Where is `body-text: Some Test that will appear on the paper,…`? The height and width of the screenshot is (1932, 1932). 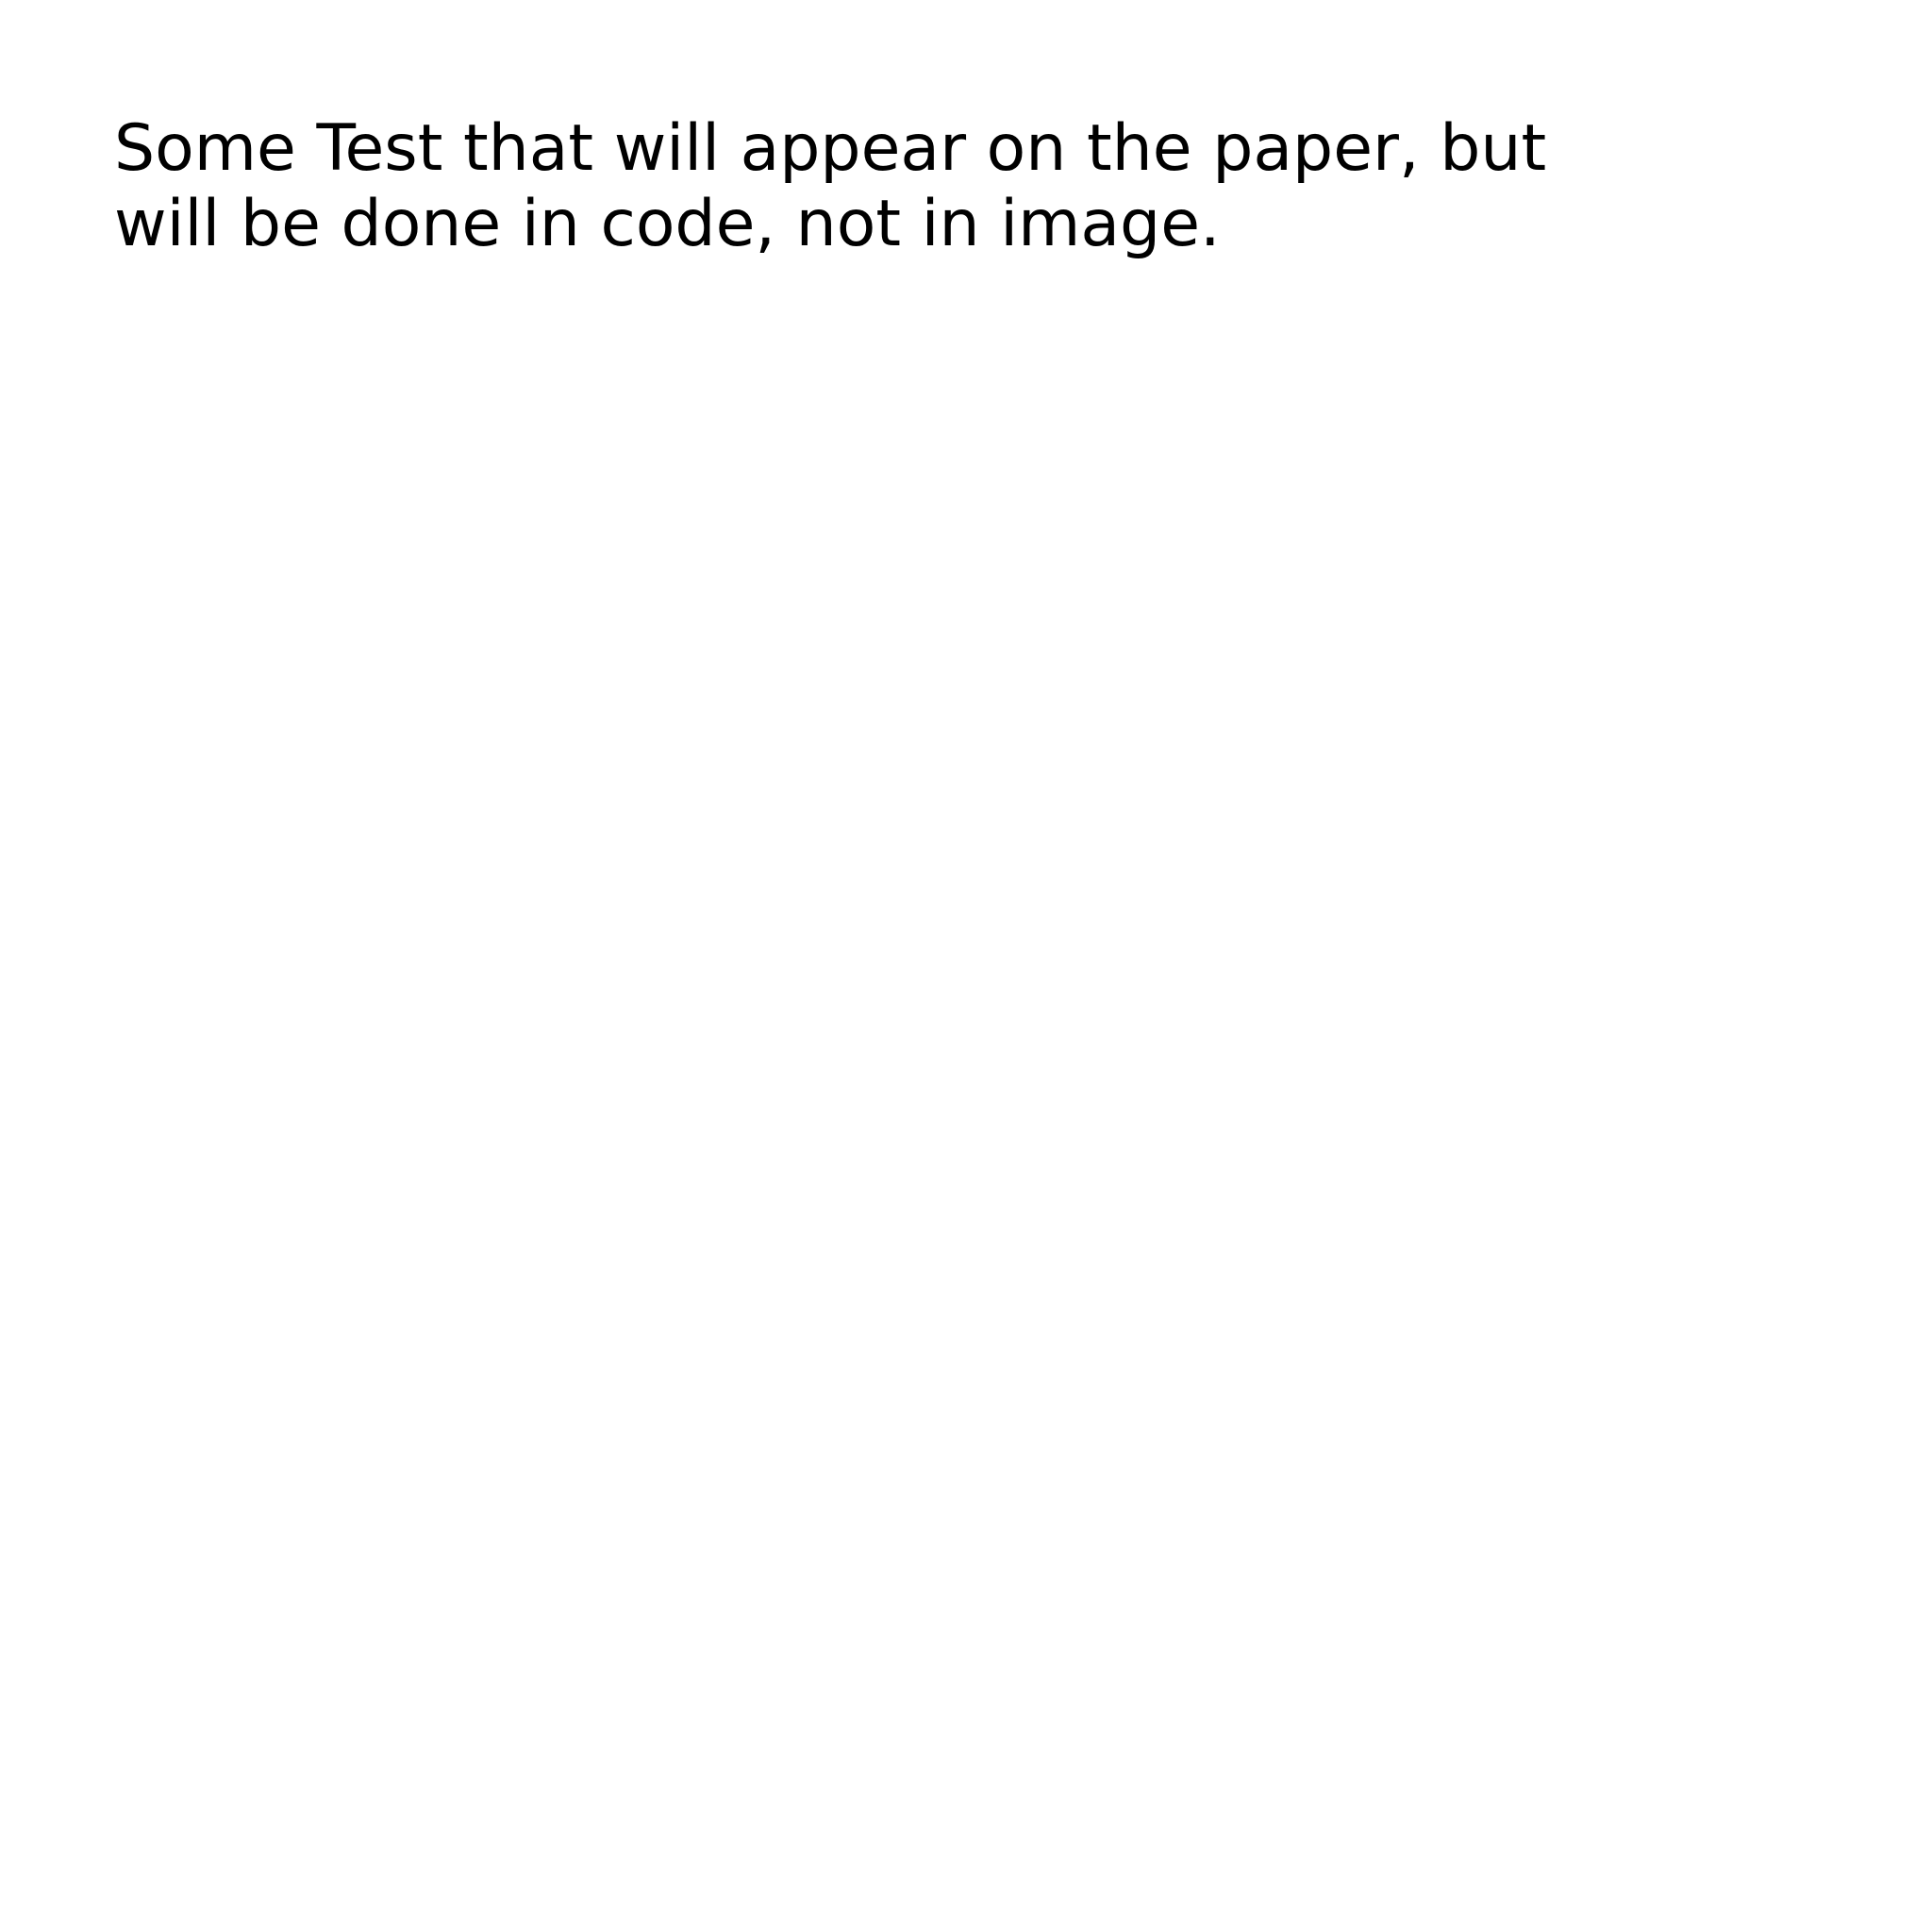
body-text: Some Test that will appear on the paper,… is located at coordinates (916, 186).